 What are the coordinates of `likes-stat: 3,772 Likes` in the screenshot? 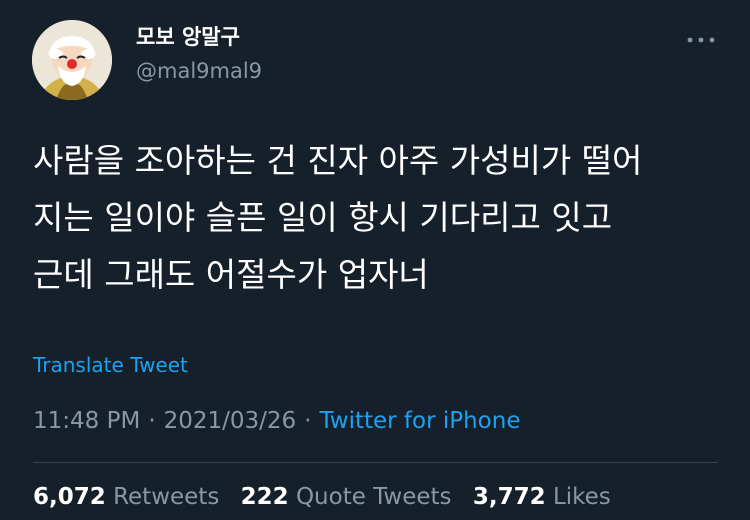 It's located at (542, 497).